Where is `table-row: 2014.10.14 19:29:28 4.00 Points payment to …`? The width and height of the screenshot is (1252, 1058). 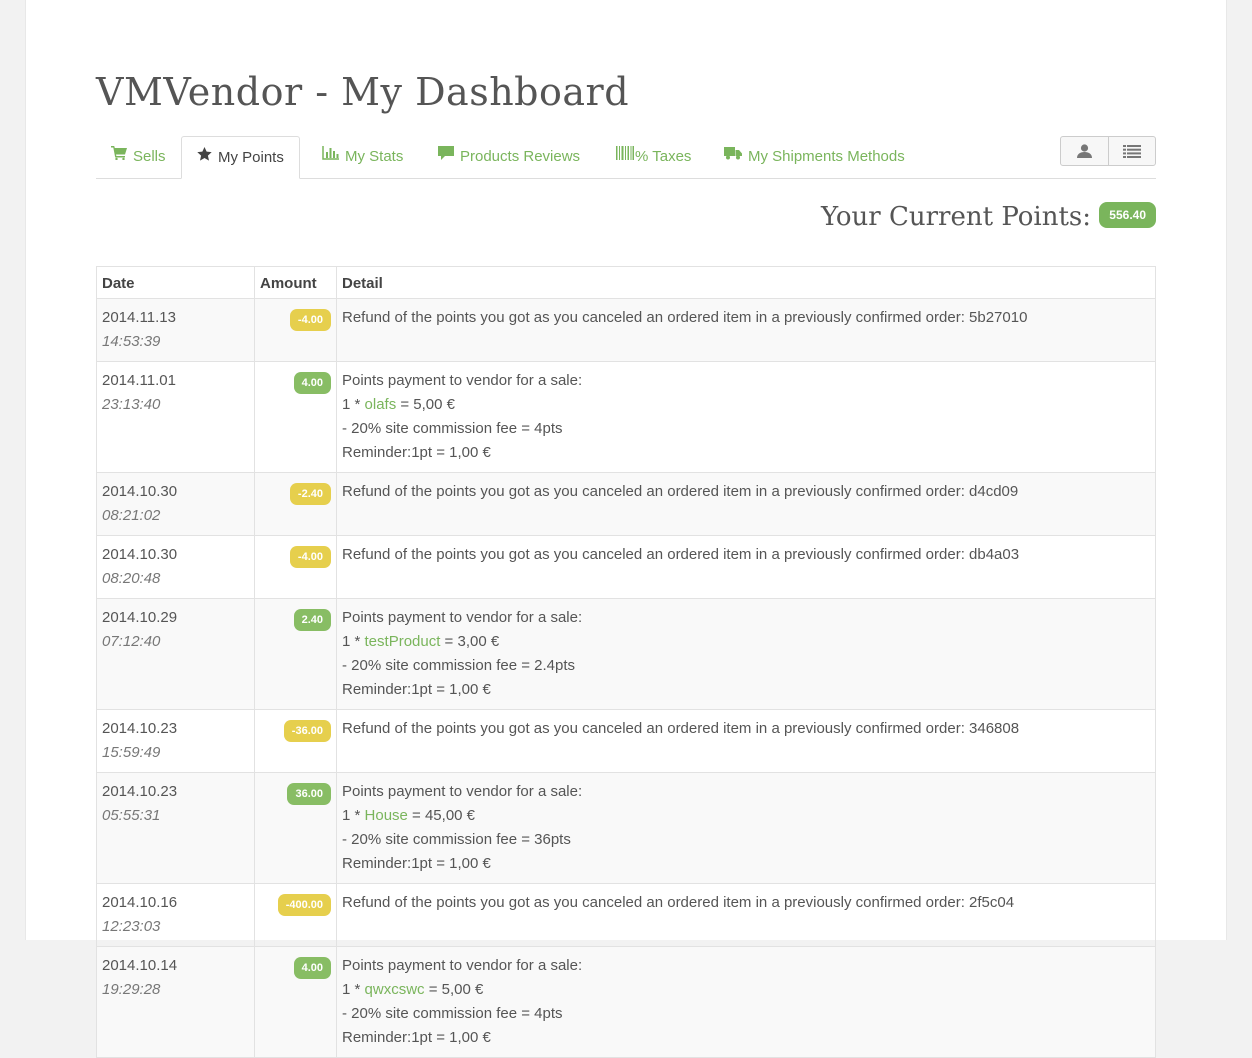 table-row: 2014.10.14 19:29:28 4.00 Points payment to … is located at coordinates (626, 1002).